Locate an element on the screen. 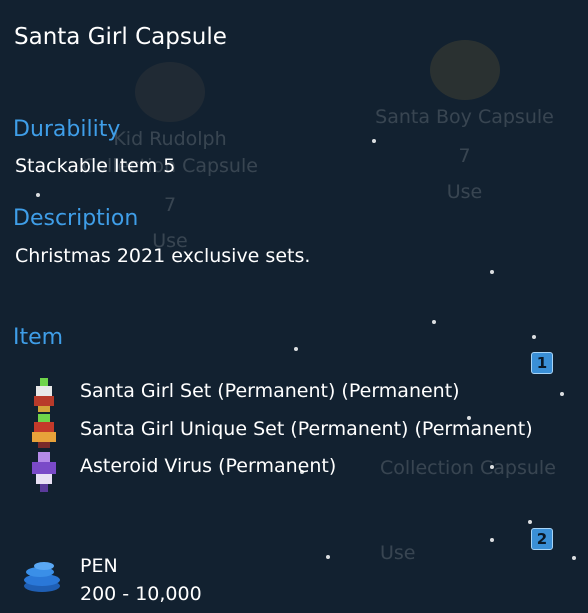  tooltip-title: Santa Girl Capsule is located at coordinates (120, 37).